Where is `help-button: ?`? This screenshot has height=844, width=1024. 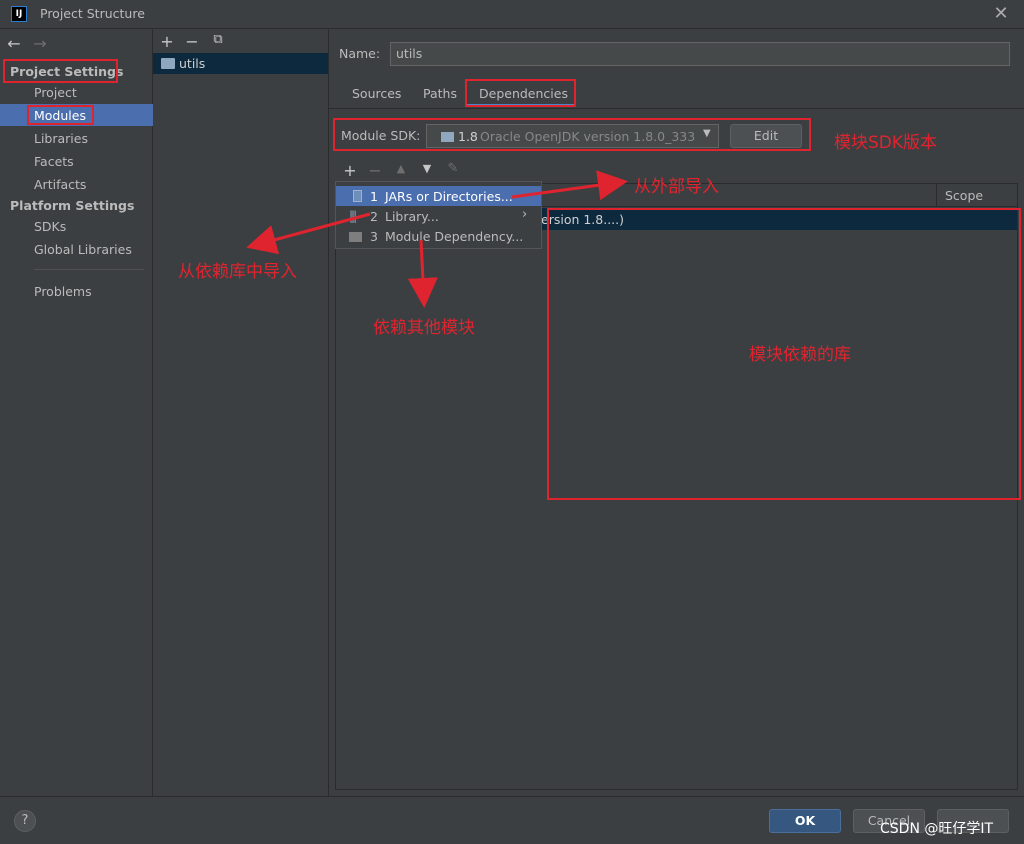 help-button: ? is located at coordinates (25, 821).